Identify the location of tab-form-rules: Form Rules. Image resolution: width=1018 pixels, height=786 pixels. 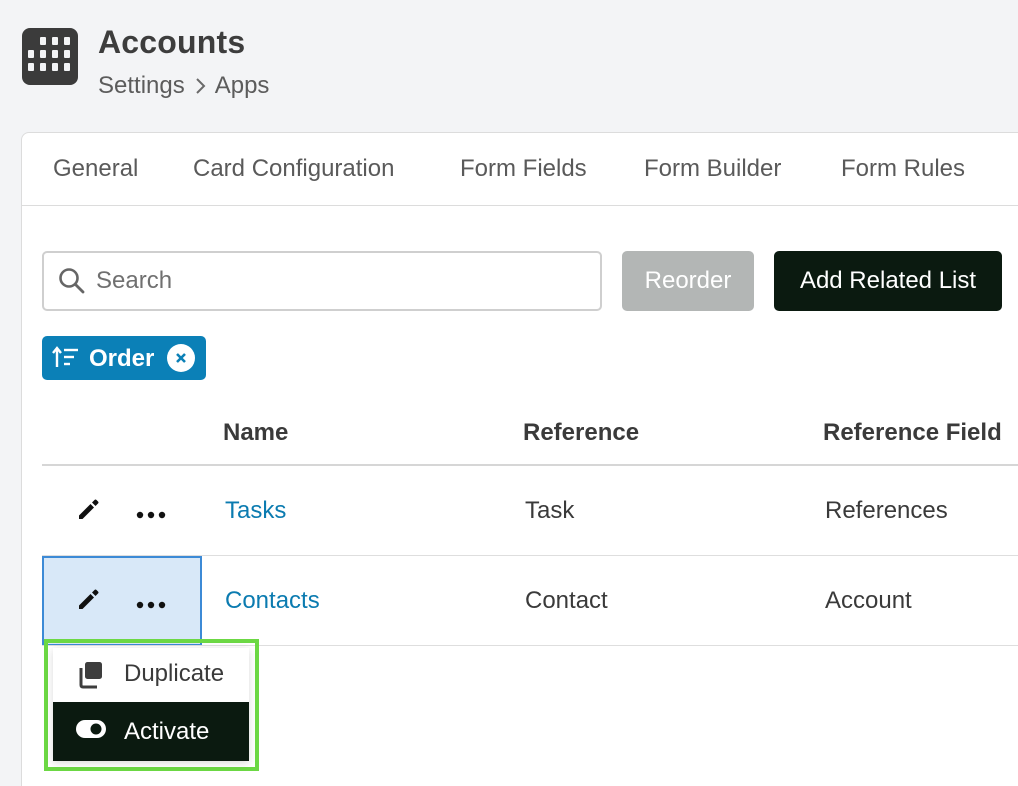
(903, 169).